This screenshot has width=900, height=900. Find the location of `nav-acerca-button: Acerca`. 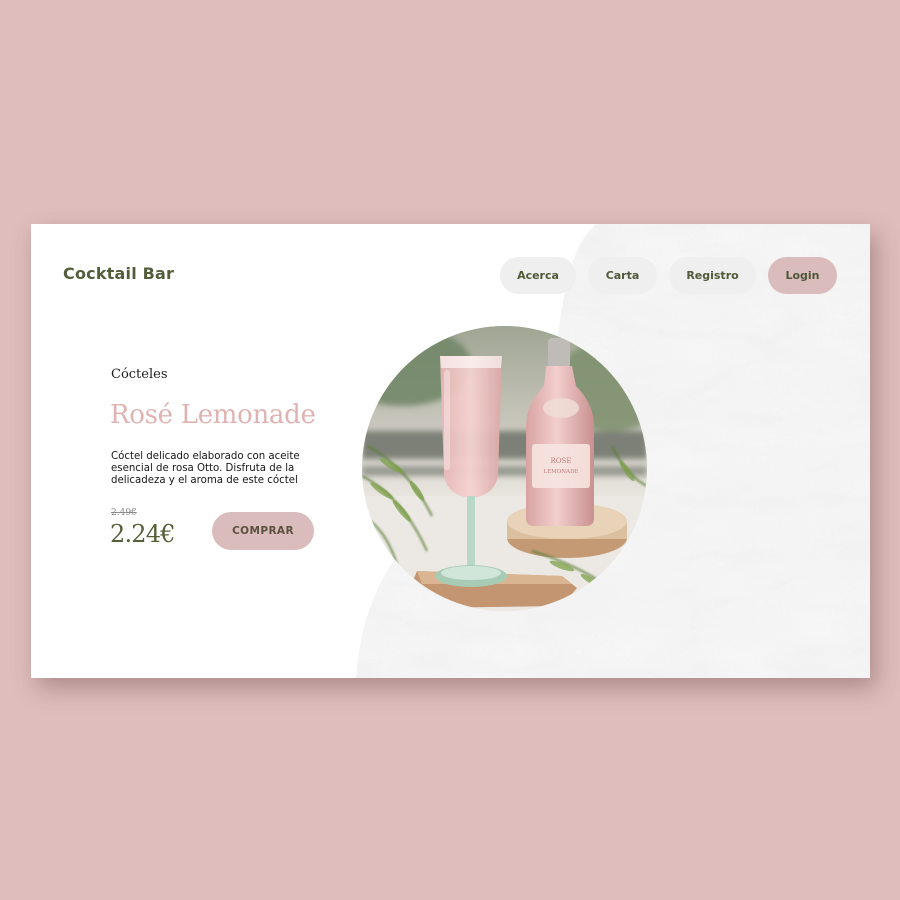

nav-acerca-button: Acerca is located at coordinates (538, 275).